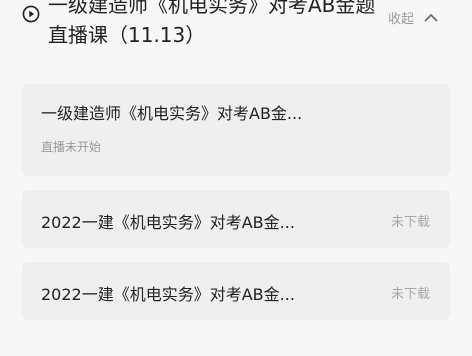 Image resolution: width=472 pixels, height=356 pixels. I want to click on section-title: 一级建造师《机电实务》对考AB金题直播课（11.13）, so click(212, 23).